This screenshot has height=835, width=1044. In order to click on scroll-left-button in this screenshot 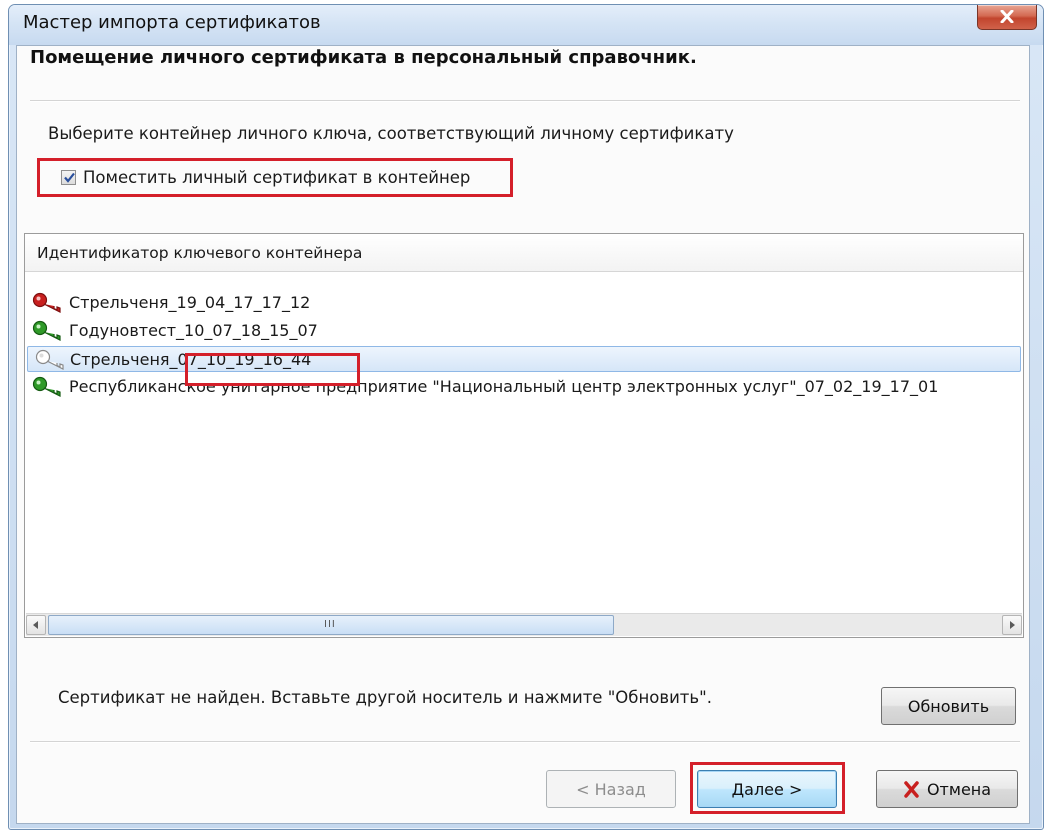, I will do `click(36, 625)`.